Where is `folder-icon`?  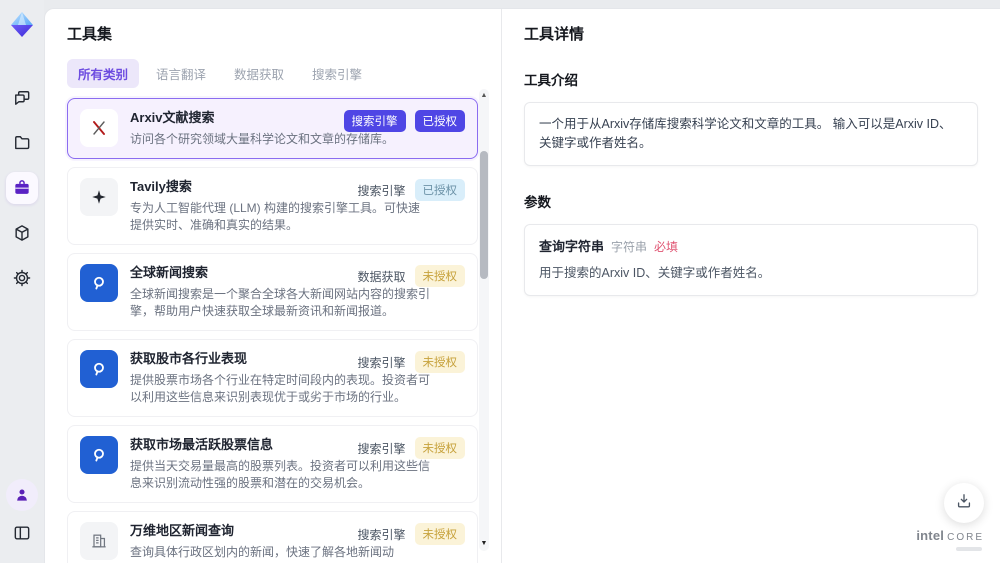 folder-icon is located at coordinates (22, 143).